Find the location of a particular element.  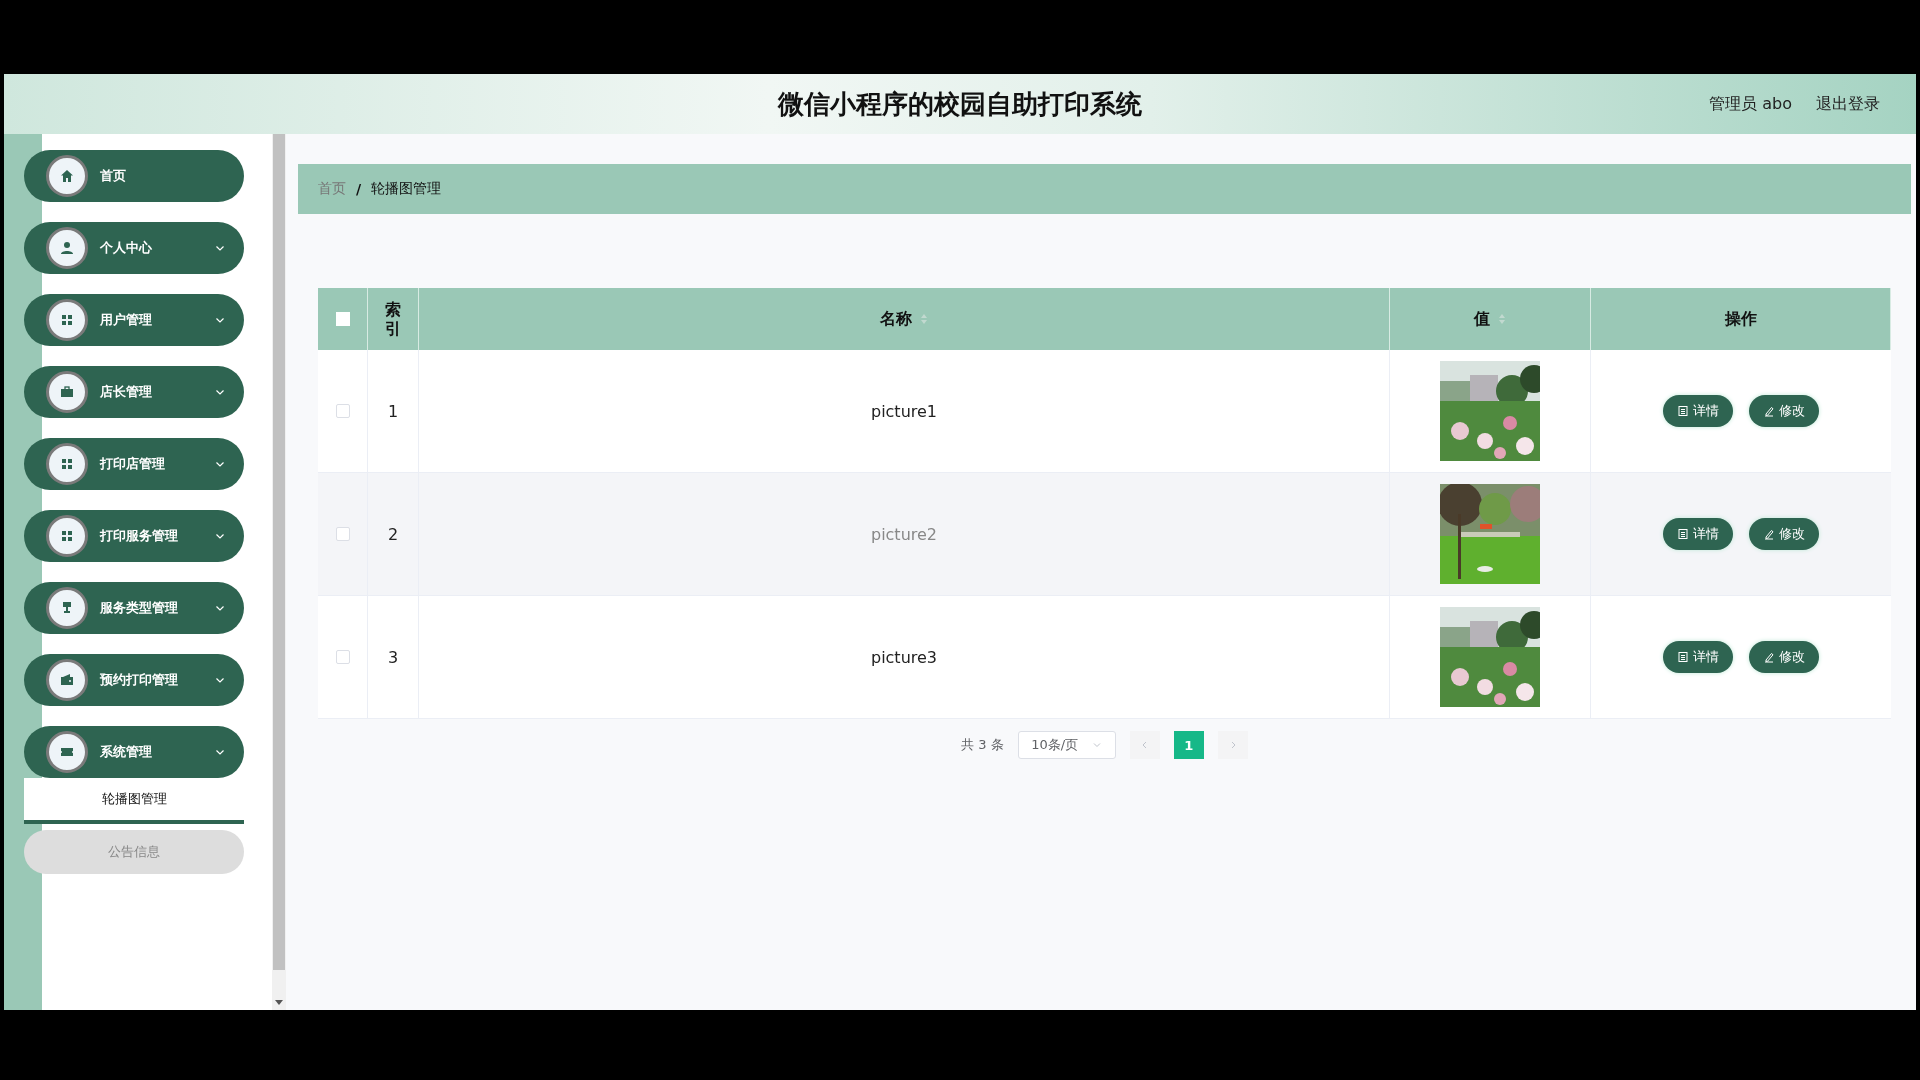

total-count: 共 3 条 is located at coordinates (982, 745).